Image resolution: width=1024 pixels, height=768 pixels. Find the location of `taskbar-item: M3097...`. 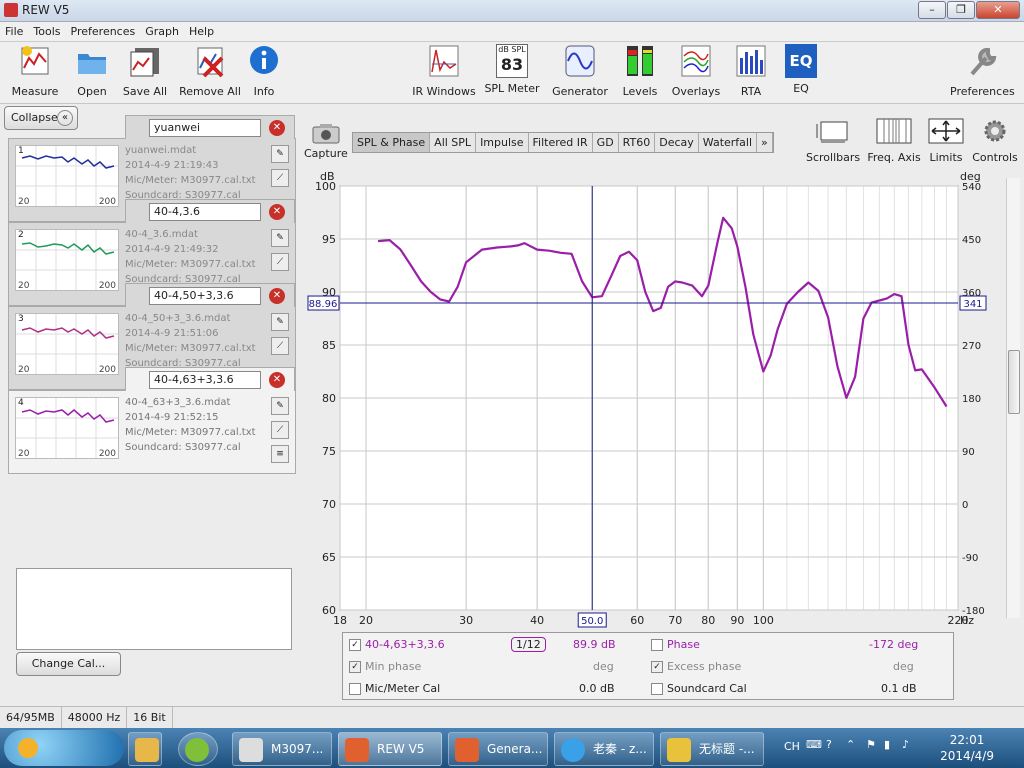

taskbar-item: M3097... is located at coordinates (282, 749).